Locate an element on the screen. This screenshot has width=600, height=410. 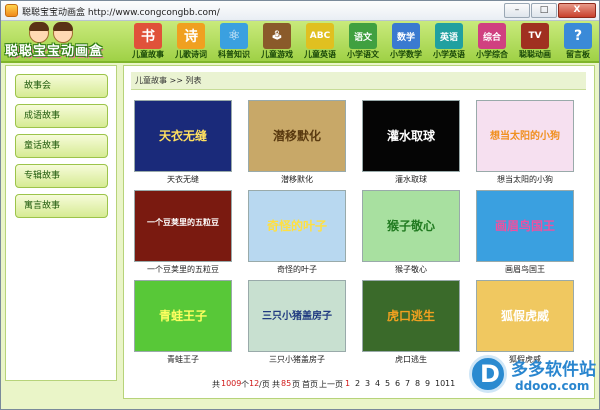
pager-pages-count: 85 is located at coordinates (286, 383).